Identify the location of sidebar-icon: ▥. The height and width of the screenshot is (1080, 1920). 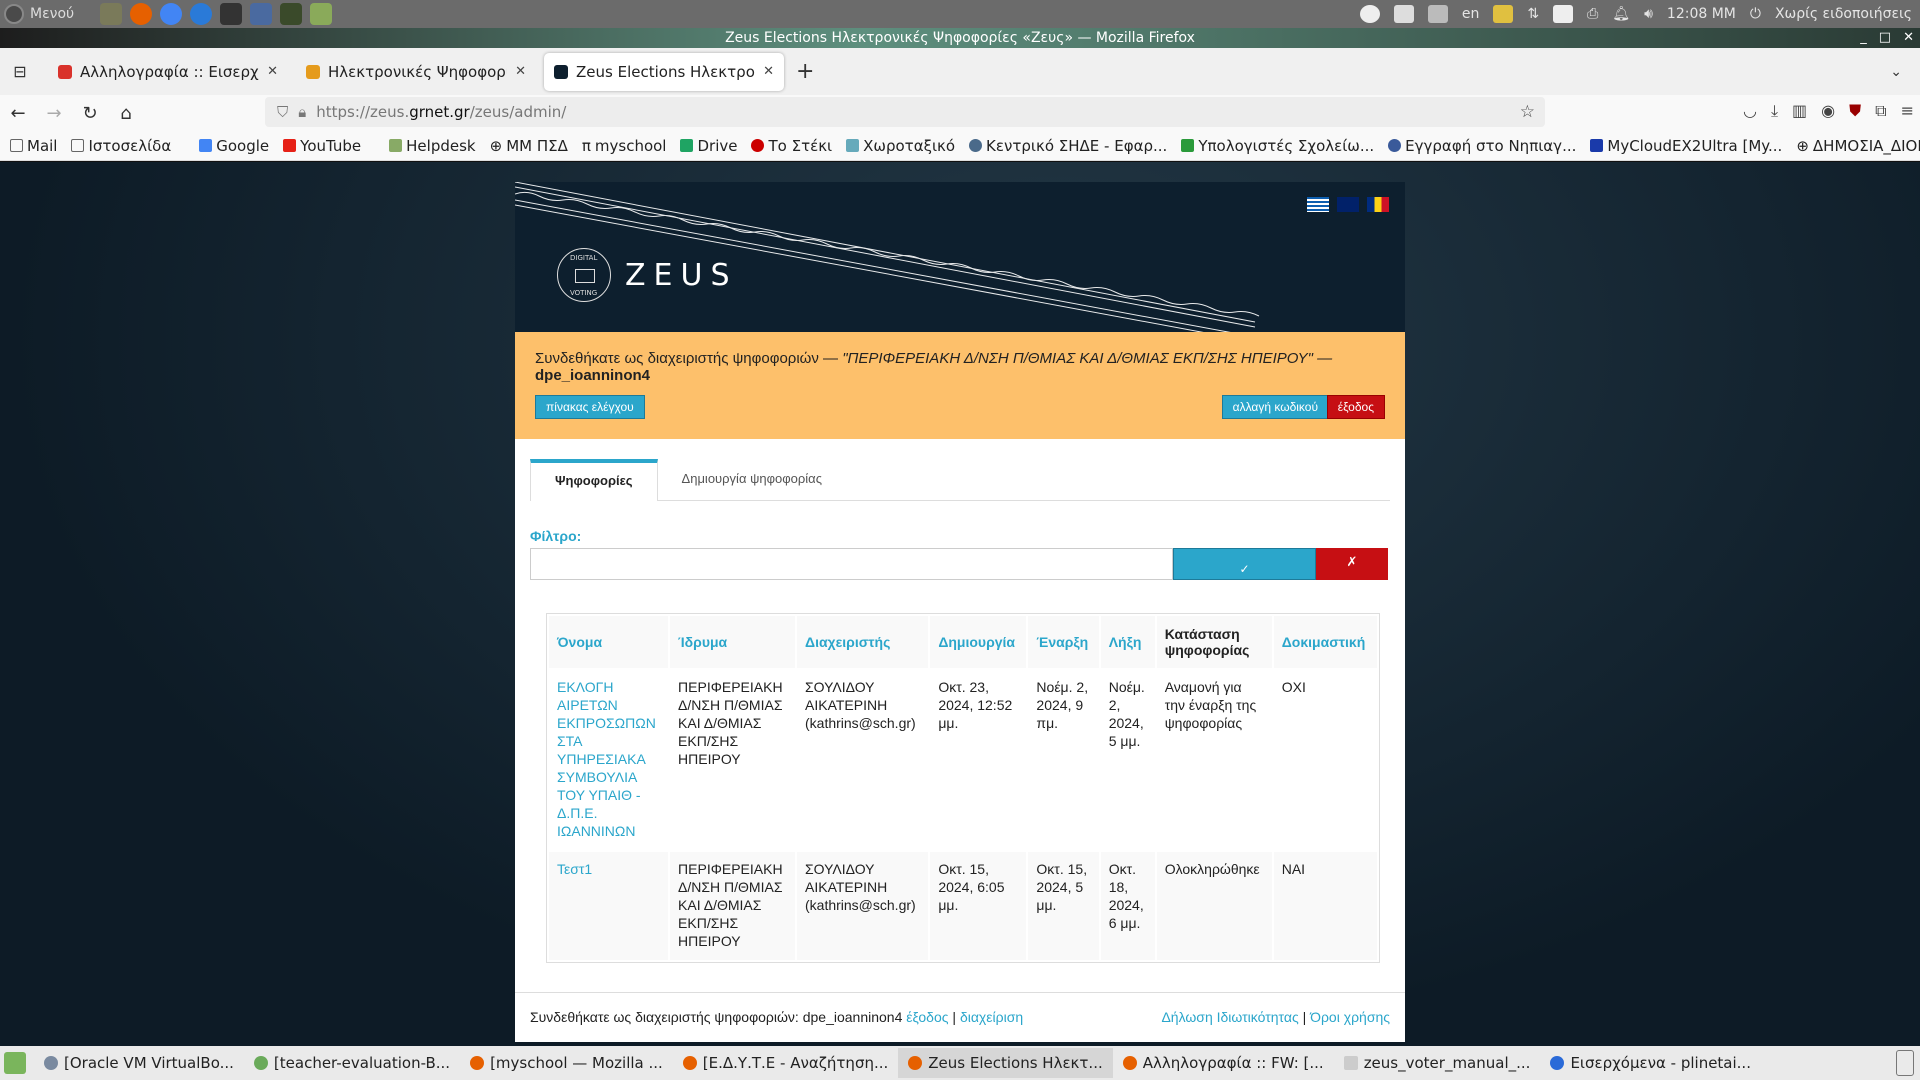
(1799, 111).